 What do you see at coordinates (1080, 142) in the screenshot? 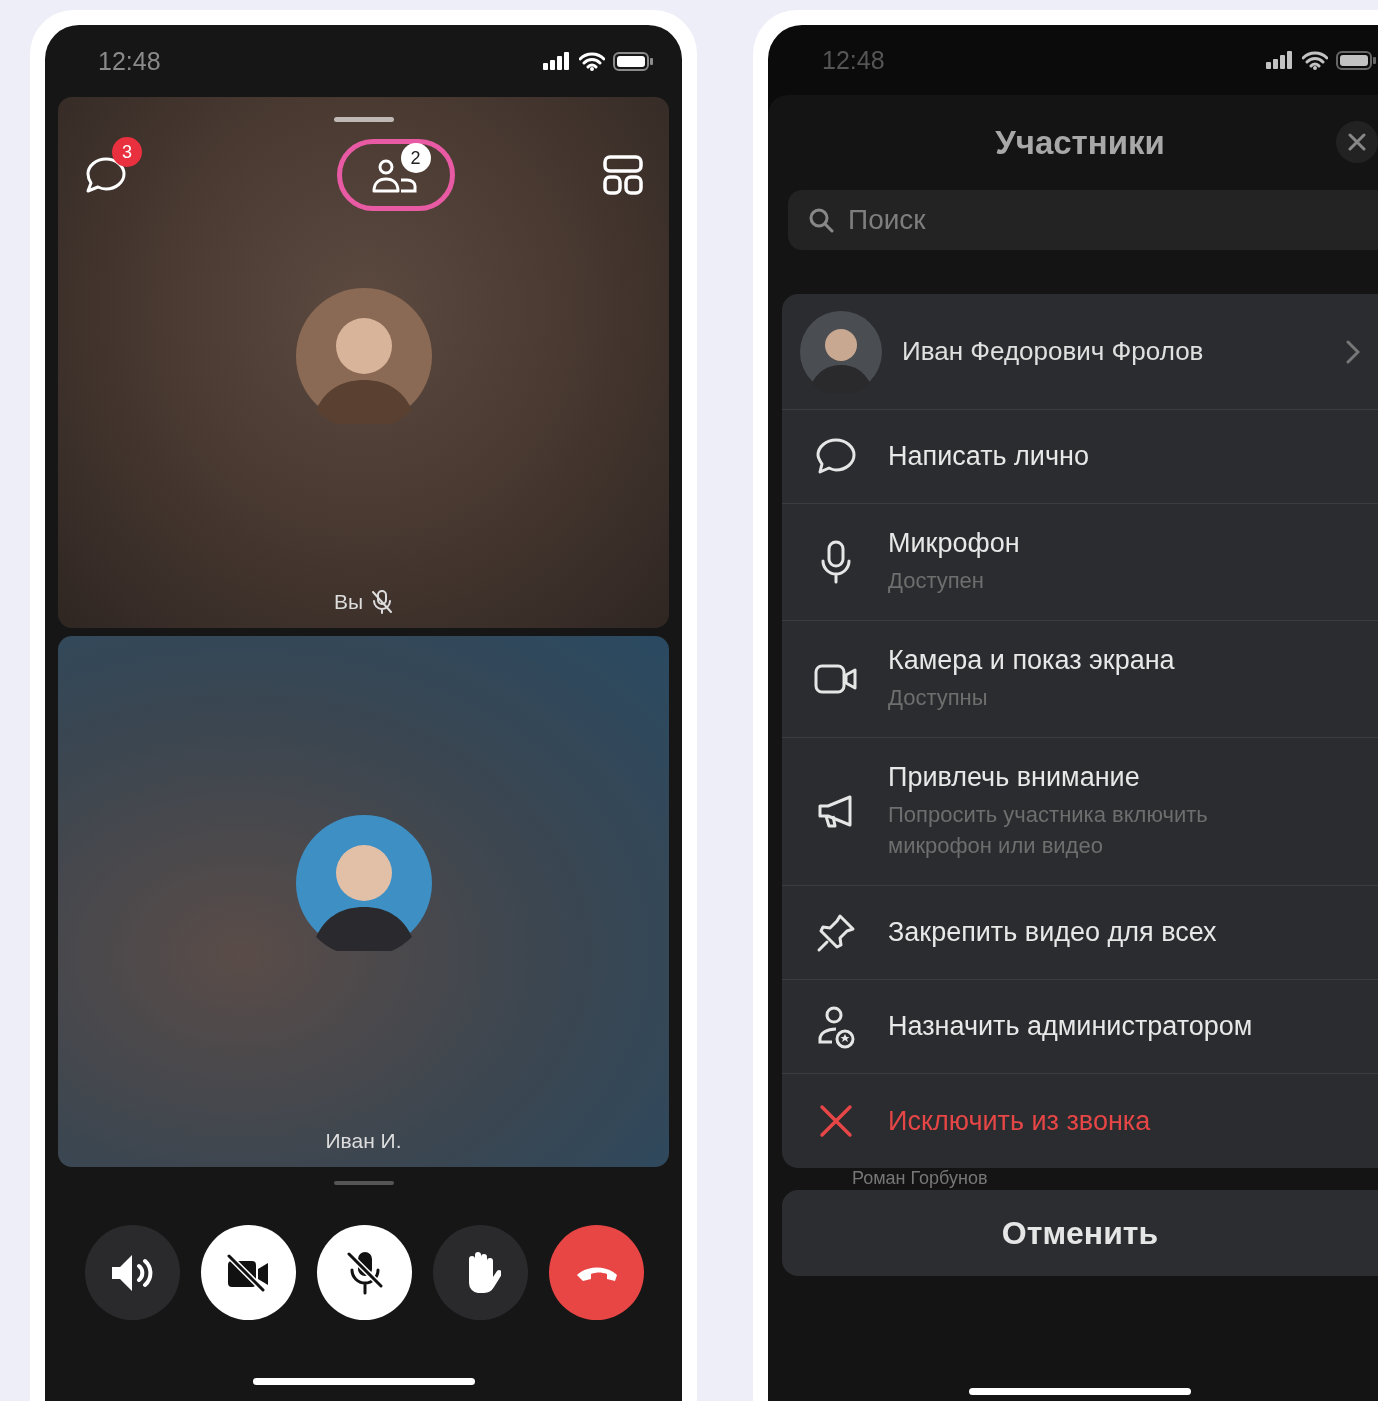
I see `sheet-title: Участники` at bounding box center [1080, 142].